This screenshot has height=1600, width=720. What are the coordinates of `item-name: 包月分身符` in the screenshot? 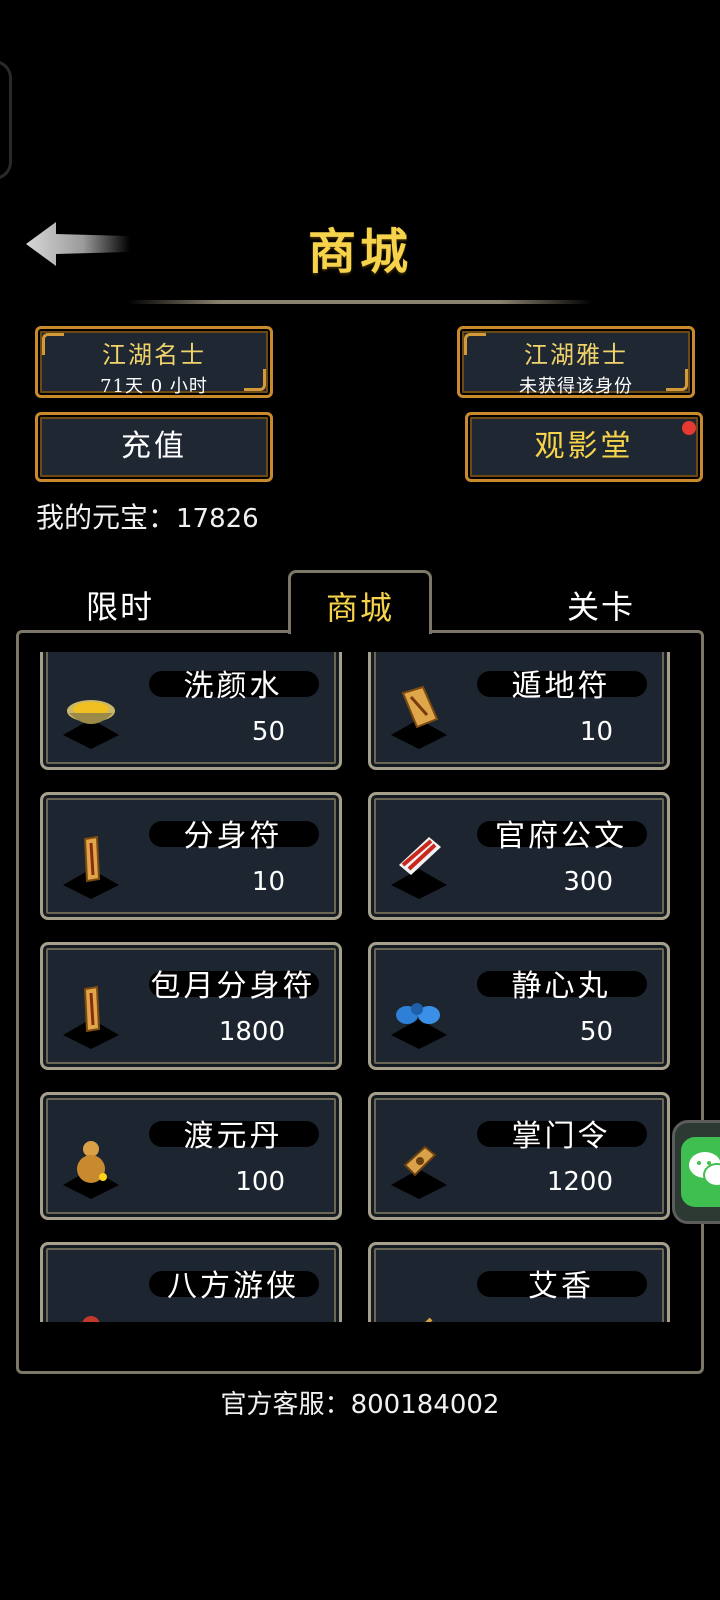 It's located at (233, 986).